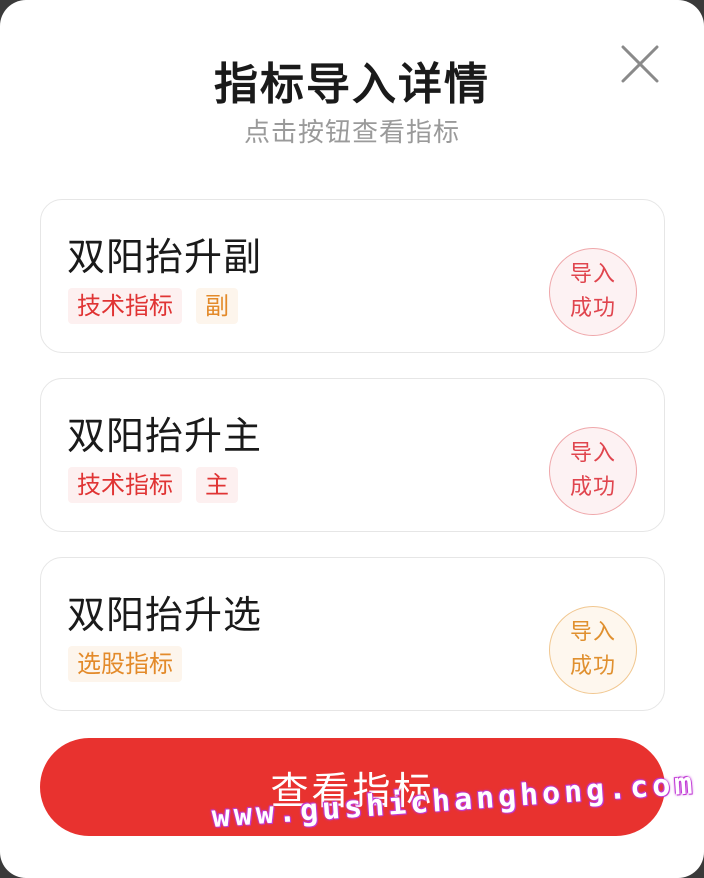 The height and width of the screenshot is (878, 704). What do you see at coordinates (352, 84) in the screenshot?
I see `dialog-title: 指标导入详情` at bounding box center [352, 84].